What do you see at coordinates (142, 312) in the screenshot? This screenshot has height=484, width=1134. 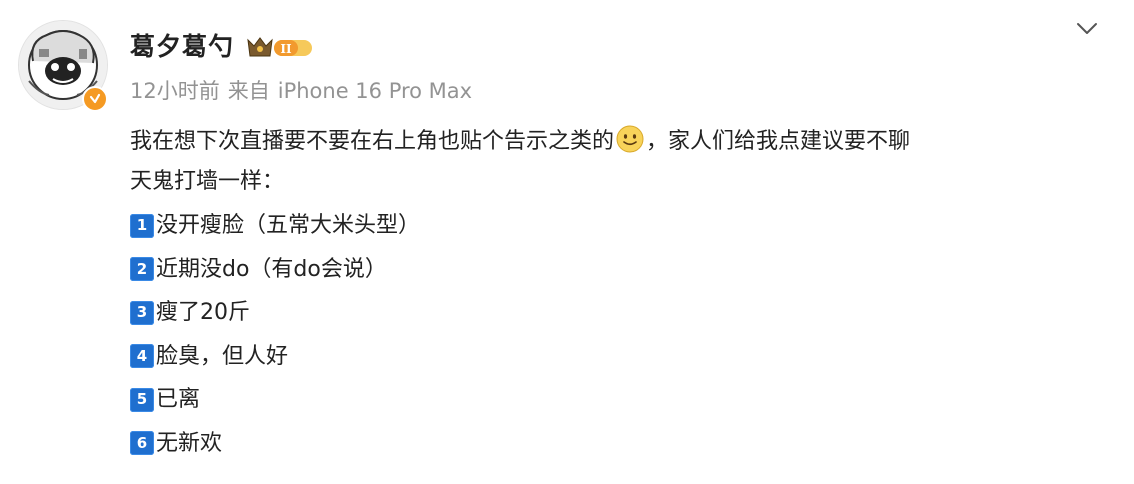 I see `keycap-3-icon: 3` at bounding box center [142, 312].